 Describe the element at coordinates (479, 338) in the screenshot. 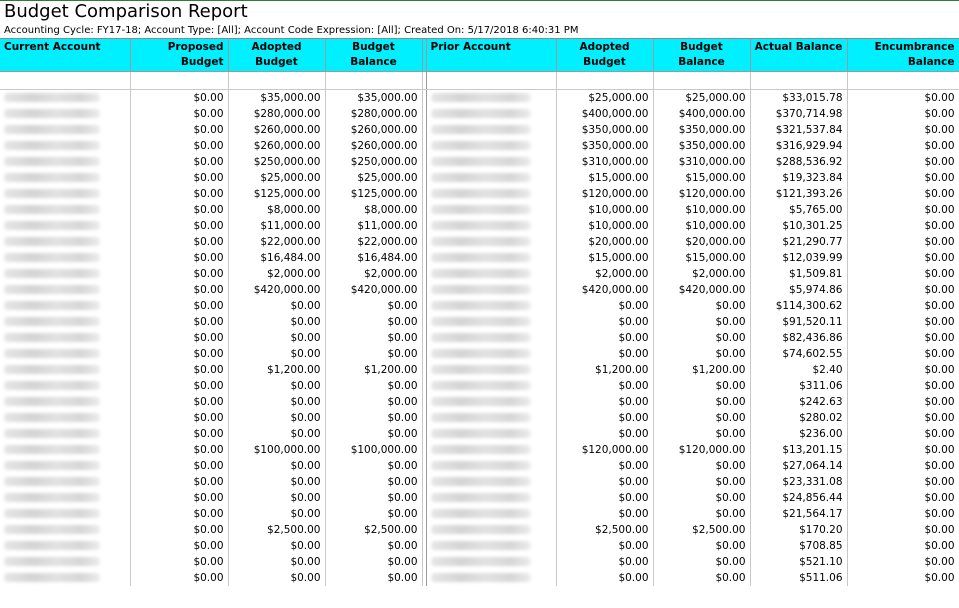

I see `table-row: $0.00 $0.00 $0.00 $0.00 $0.00 $82,436.86 $0.00` at that location.